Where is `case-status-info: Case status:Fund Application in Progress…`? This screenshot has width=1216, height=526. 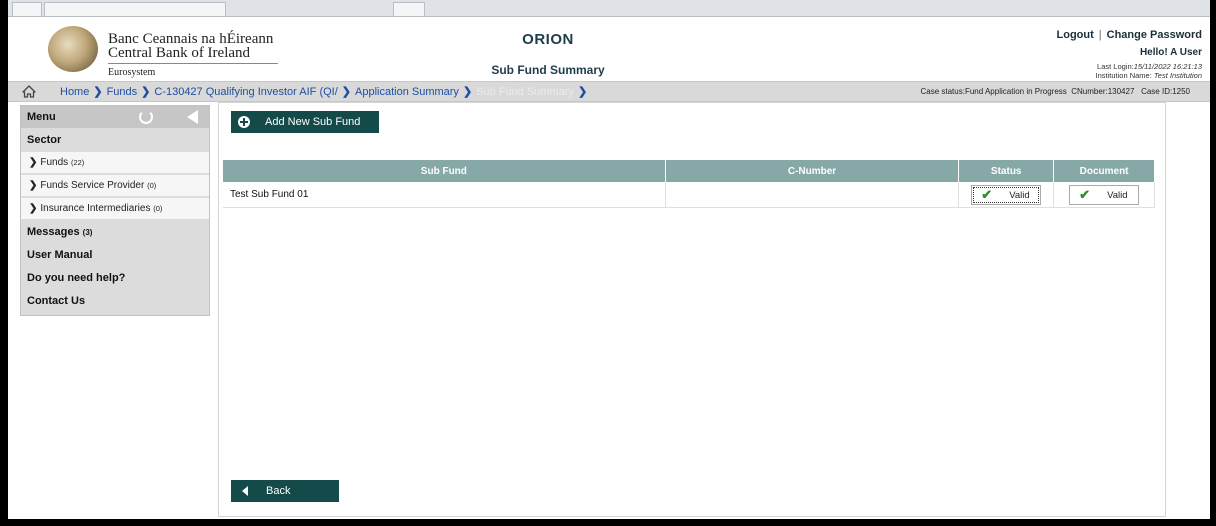 case-status-info: Case status:Fund Application in Progress… is located at coordinates (1055, 91).